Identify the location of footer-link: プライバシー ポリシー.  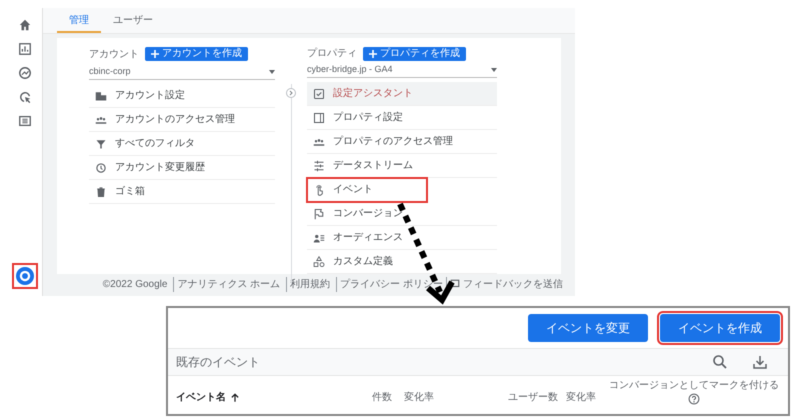
(389, 284).